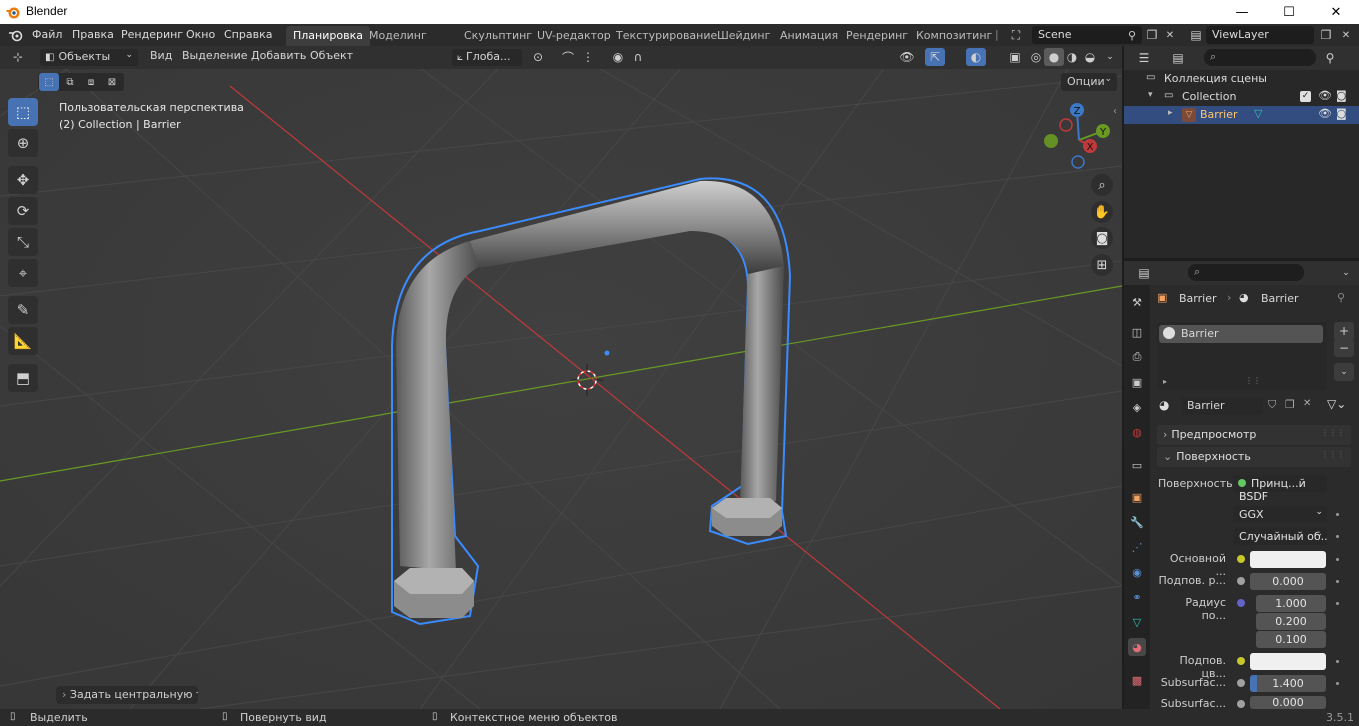 This screenshot has width=1359, height=726. What do you see at coordinates (1222, 406) in the screenshot?
I see `material-name-field: Barrier` at bounding box center [1222, 406].